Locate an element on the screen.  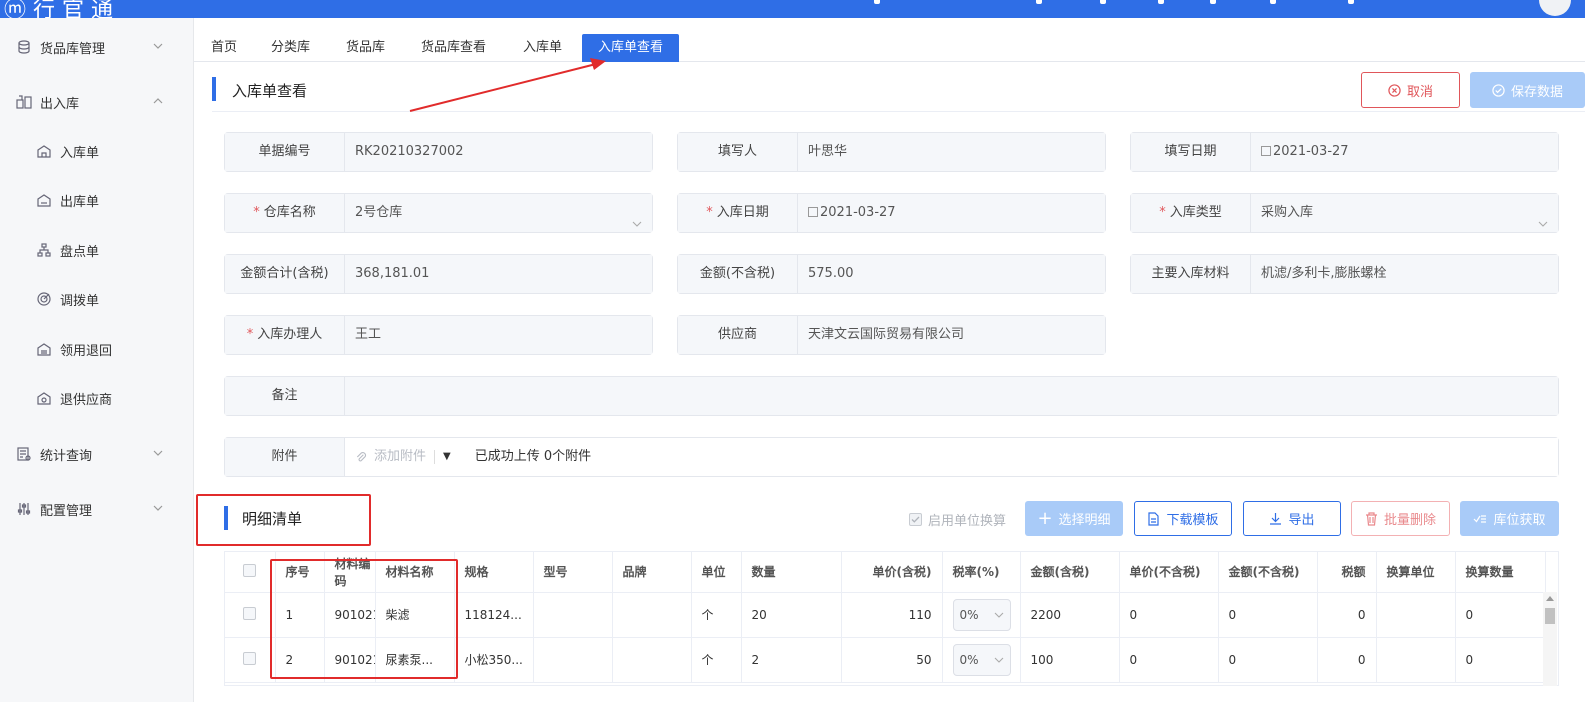
tab-inbound-order: 入库单 is located at coordinates (542, 48).